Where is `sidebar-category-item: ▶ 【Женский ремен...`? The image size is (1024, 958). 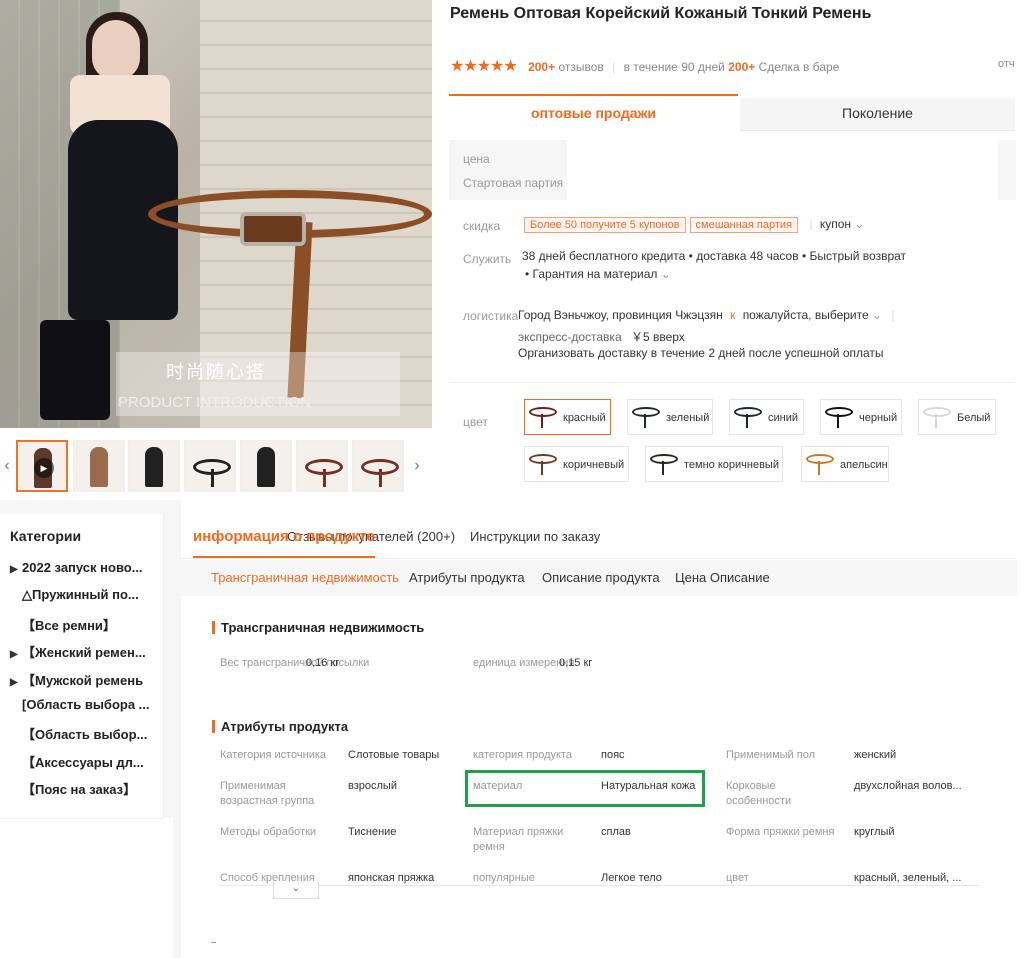
sidebar-category-item: ▶ 【Женский ремен... is located at coordinates (78, 651).